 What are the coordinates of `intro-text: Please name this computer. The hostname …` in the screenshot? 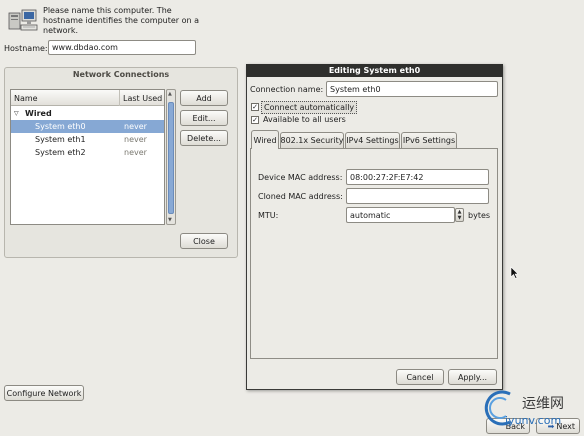 It's located at (121, 21).